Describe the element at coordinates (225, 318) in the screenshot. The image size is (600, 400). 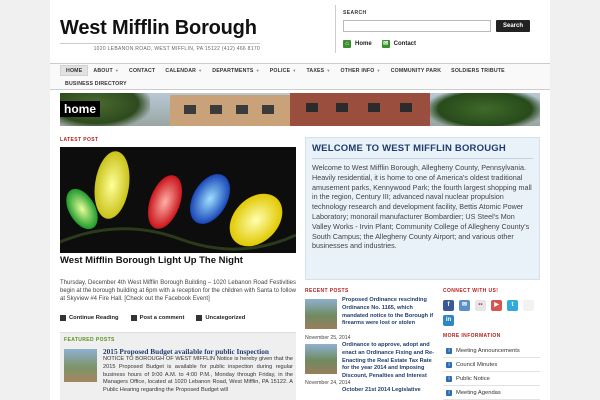
I see `category-label: Uncategorized` at that location.